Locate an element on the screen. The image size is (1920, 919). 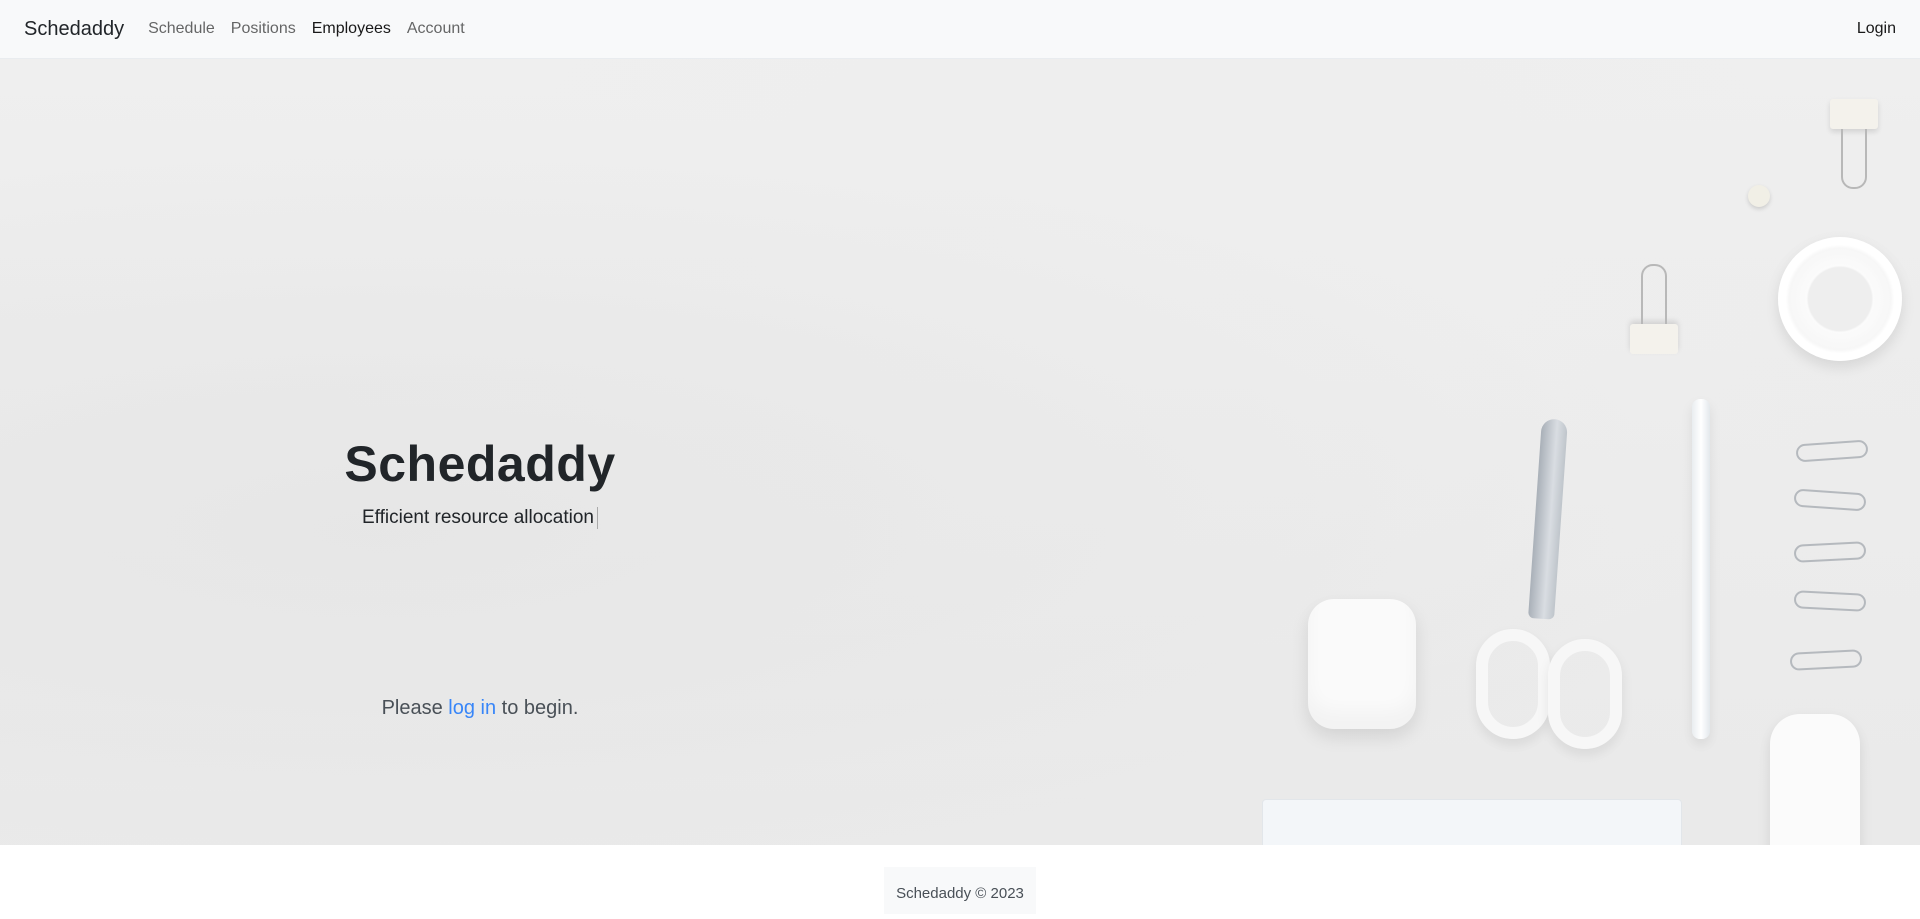
pushpin-image is located at coordinates (1759, 196).